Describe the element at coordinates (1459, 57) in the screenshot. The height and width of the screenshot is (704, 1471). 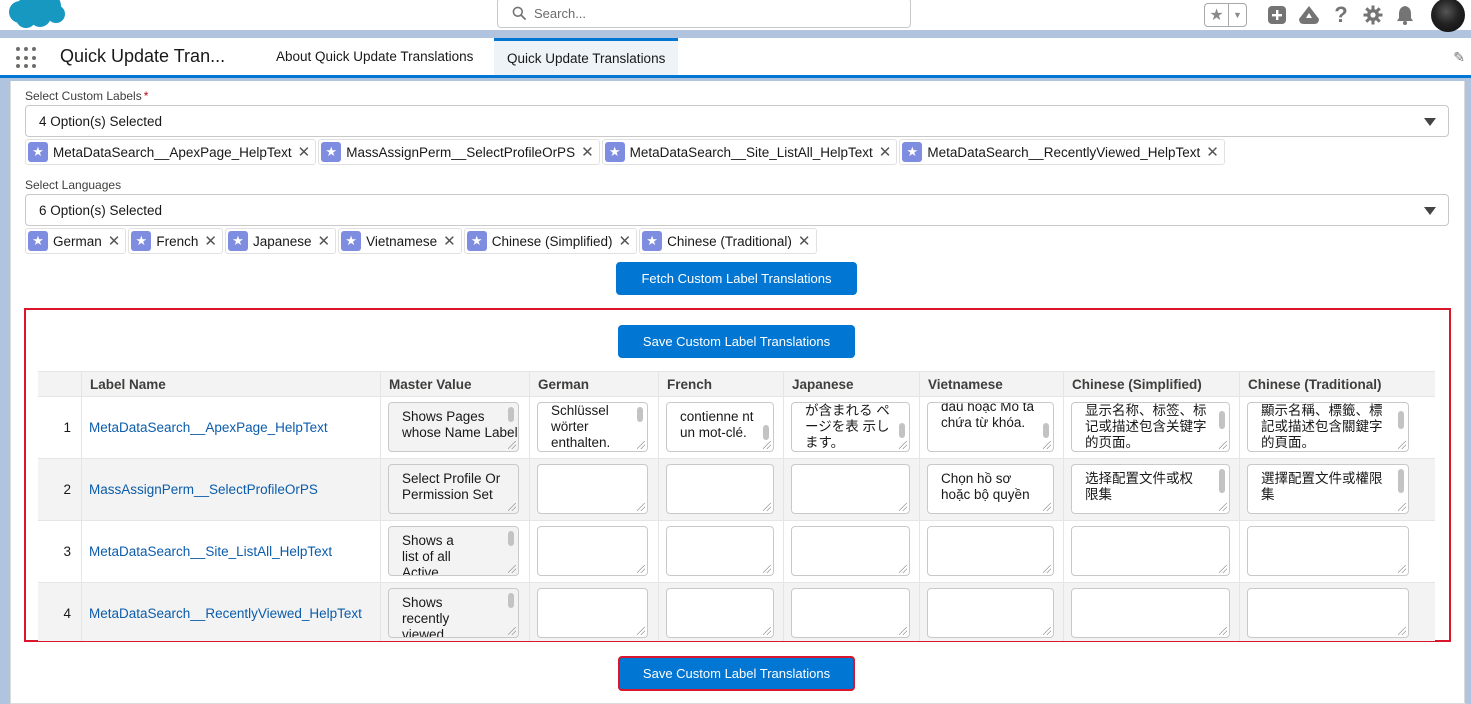
I see `edit-nav-pencil-icon: ✎` at that location.